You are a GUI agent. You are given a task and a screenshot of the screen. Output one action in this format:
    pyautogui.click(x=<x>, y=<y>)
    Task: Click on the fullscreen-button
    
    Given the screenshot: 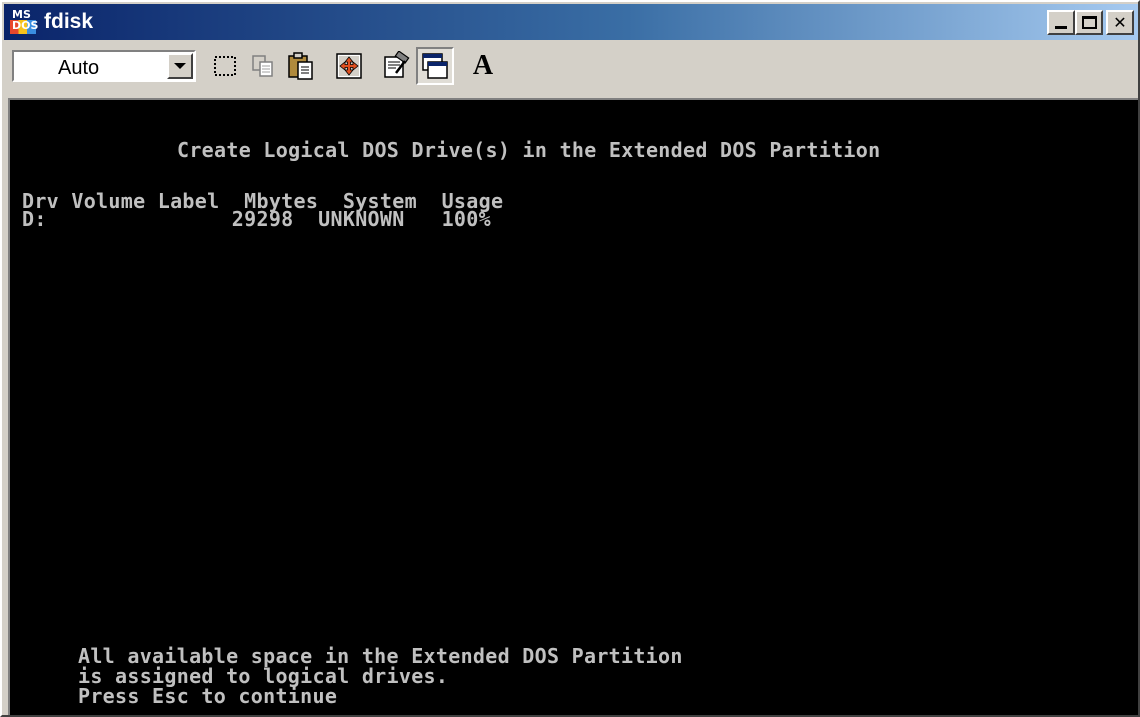 What is the action you would take?
    pyautogui.click(x=349, y=66)
    